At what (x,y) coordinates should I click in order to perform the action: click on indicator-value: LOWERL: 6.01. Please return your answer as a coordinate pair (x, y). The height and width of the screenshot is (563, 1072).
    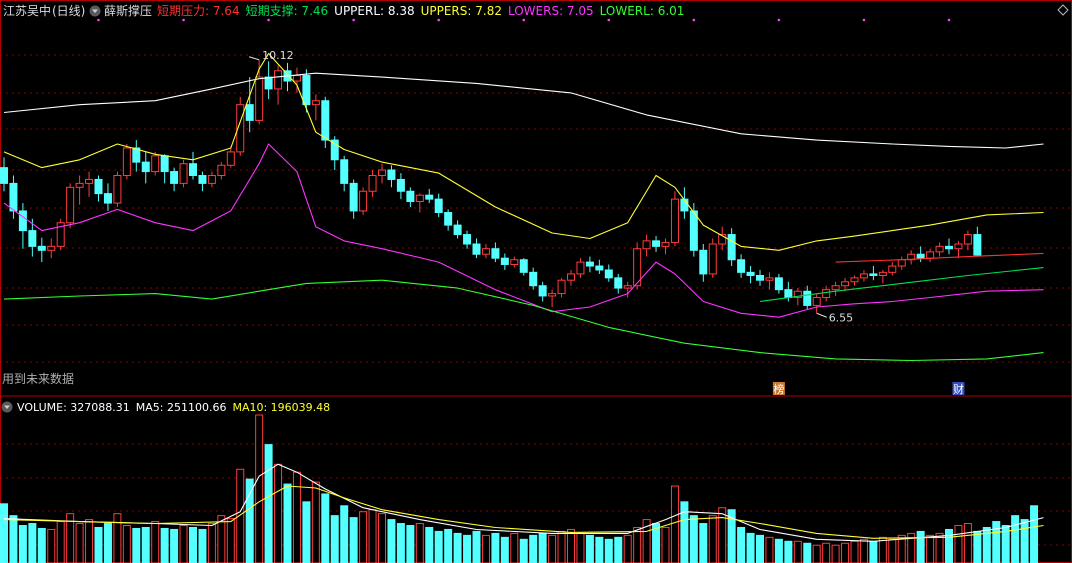
    Looking at the image, I should click on (642, 11).